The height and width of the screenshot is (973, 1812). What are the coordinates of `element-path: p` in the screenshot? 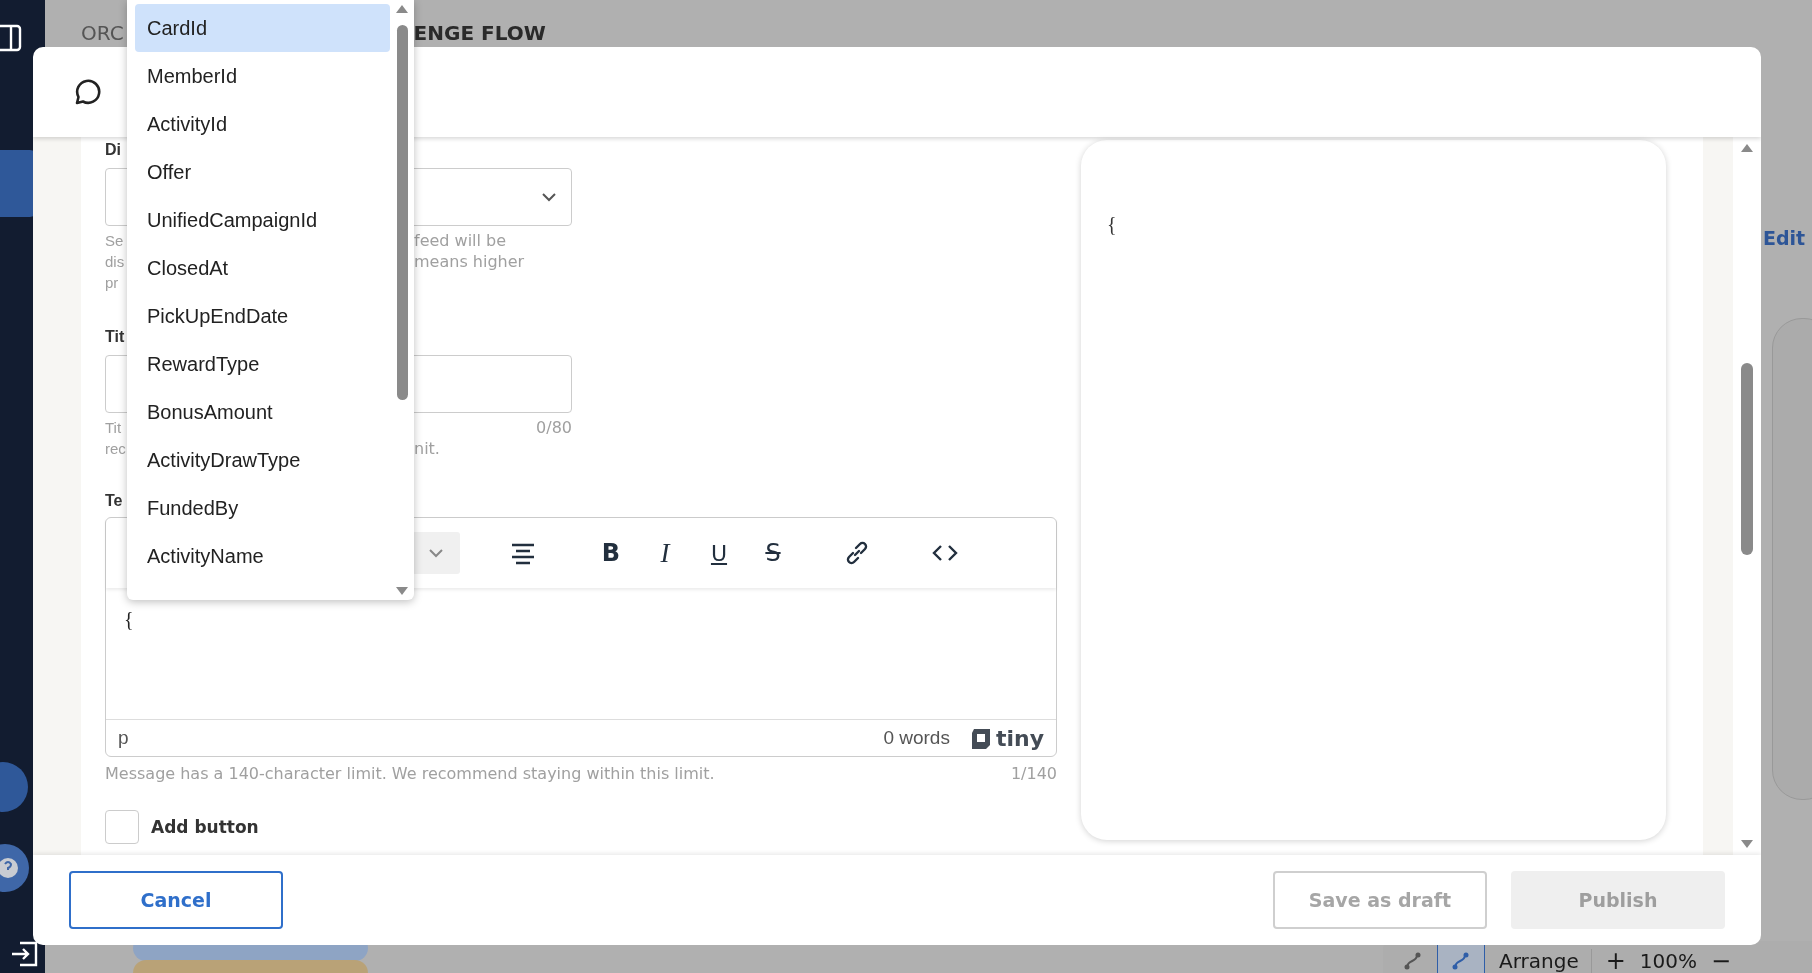 It's located at (124, 738).